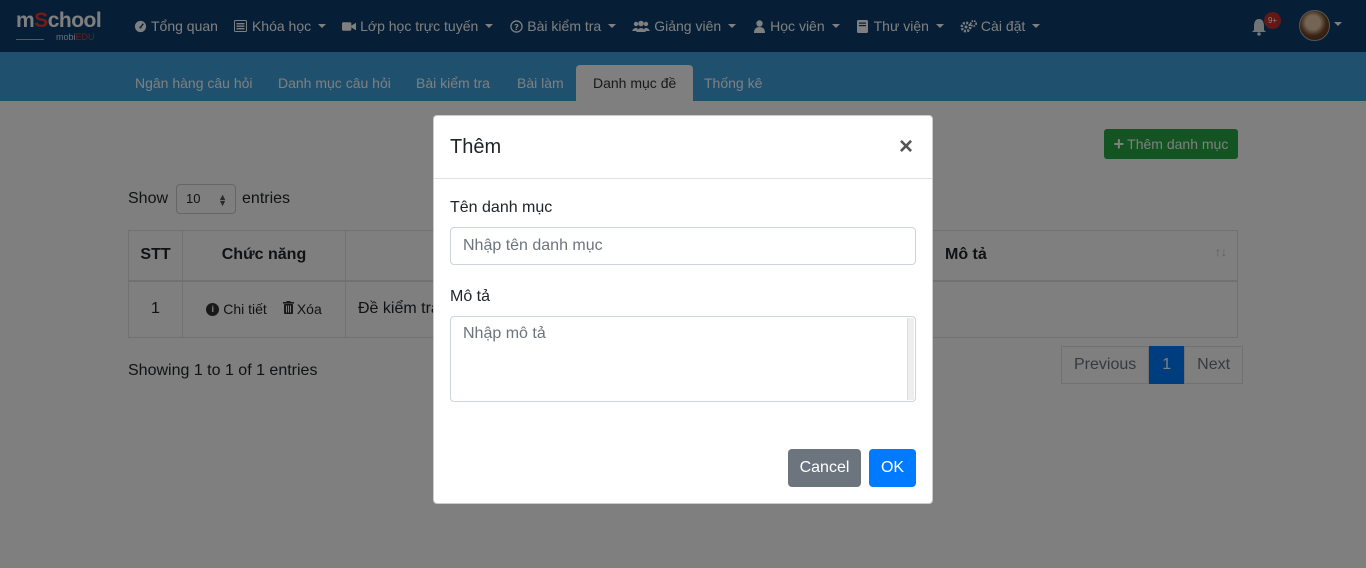 The height and width of the screenshot is (568, 1366). Describe the element at coordinates (910, 359) in the screenshot. I see `textarea-scrollbar` at that location.